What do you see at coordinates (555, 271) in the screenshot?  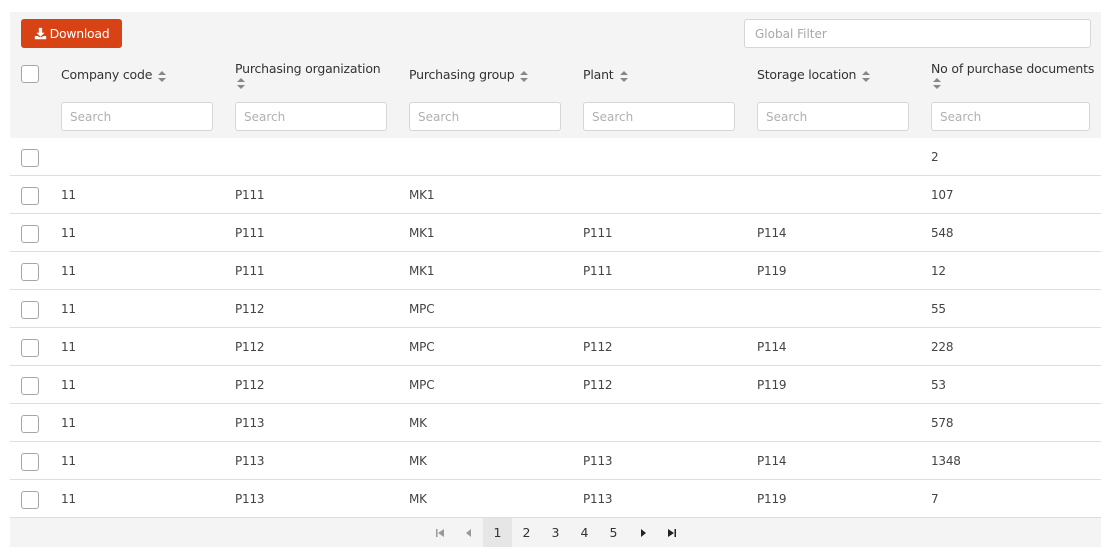 I see `table-row: 11 P111 MK1 P111 P119 12` at bounding box center [555, 271].